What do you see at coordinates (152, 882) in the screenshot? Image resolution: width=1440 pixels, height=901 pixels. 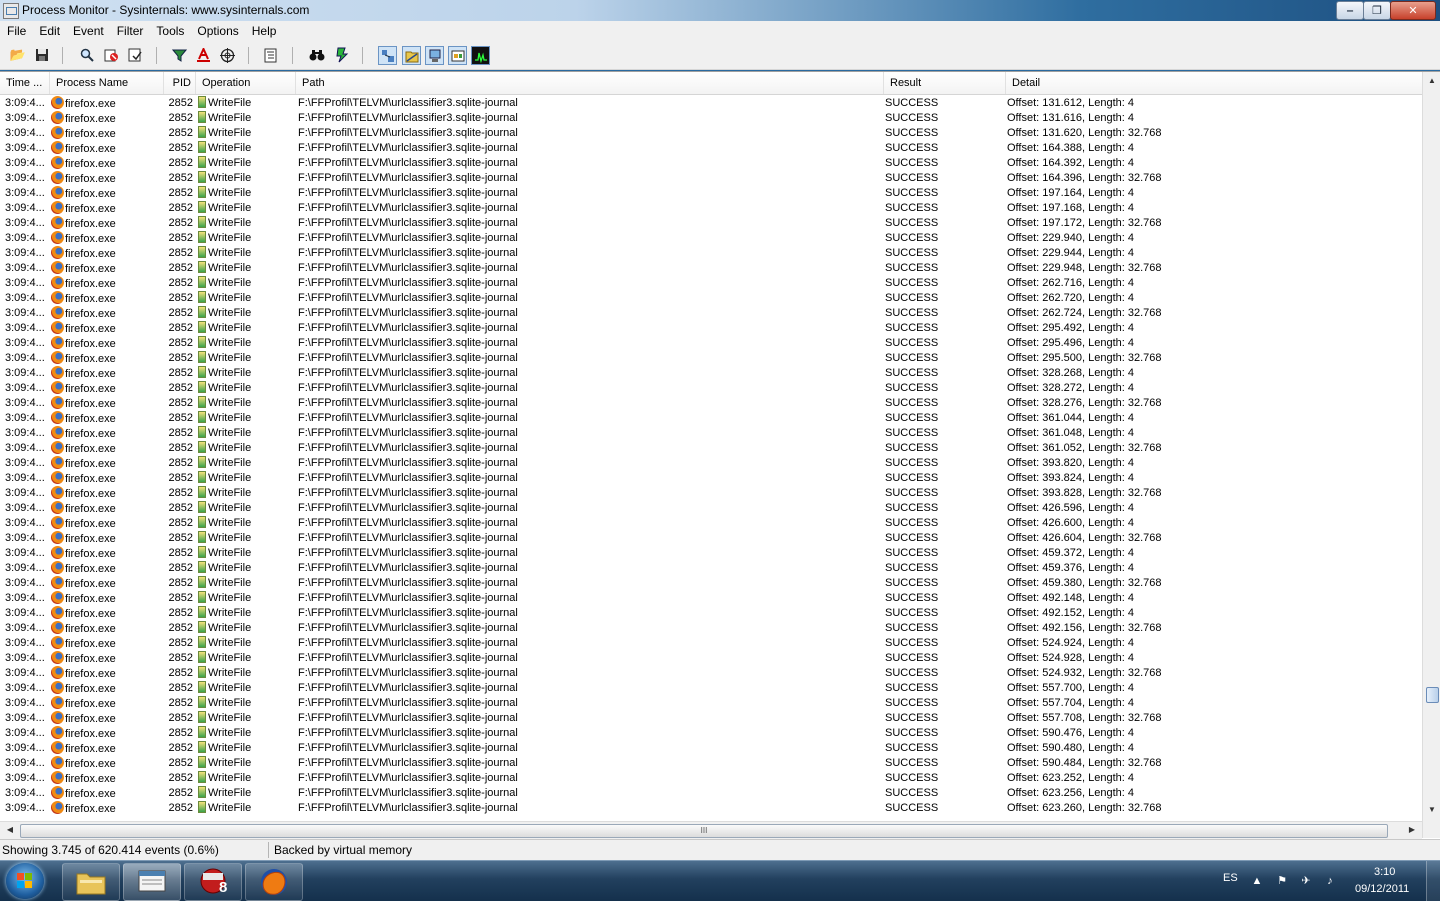 I see `taskbar-process-monitor-button` at bounding box center [152, 882].